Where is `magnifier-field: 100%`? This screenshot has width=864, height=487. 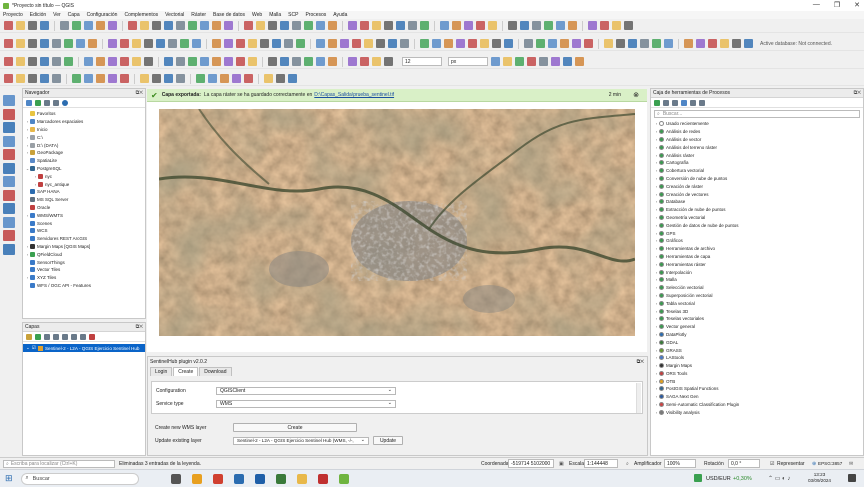
magnifier-field: 100% is located at coordinates (680, 463).